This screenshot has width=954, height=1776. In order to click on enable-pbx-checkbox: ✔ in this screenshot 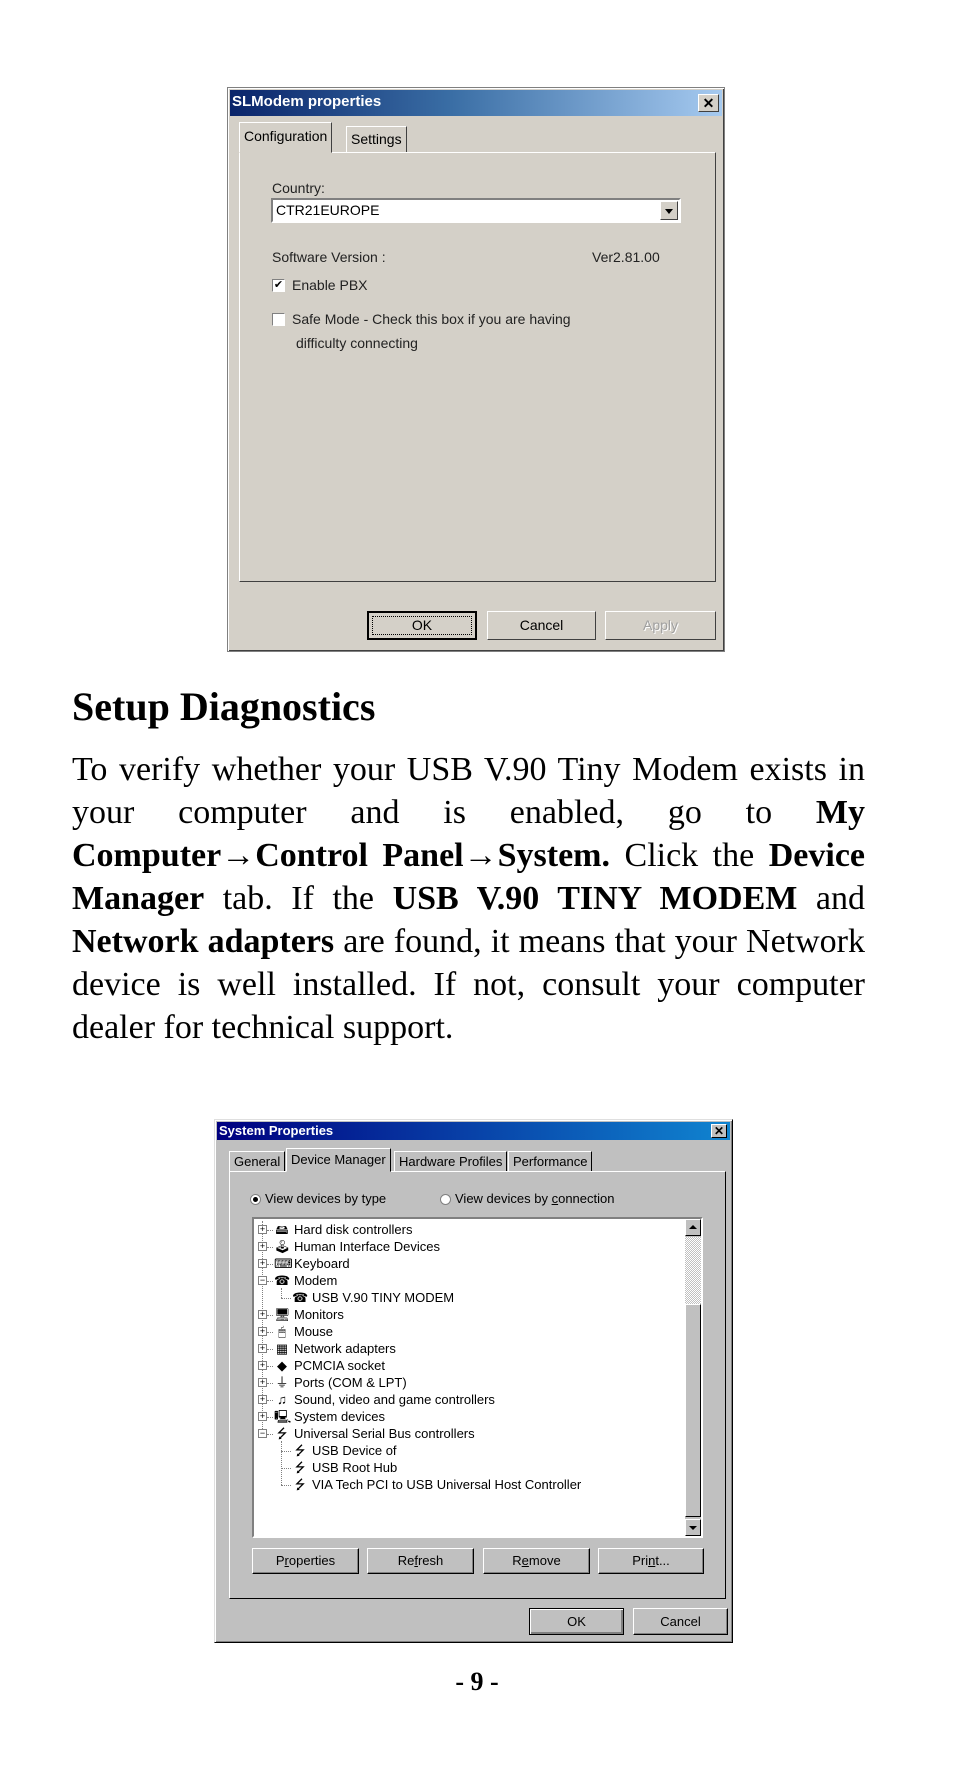, I will do `click(278, 285)`.